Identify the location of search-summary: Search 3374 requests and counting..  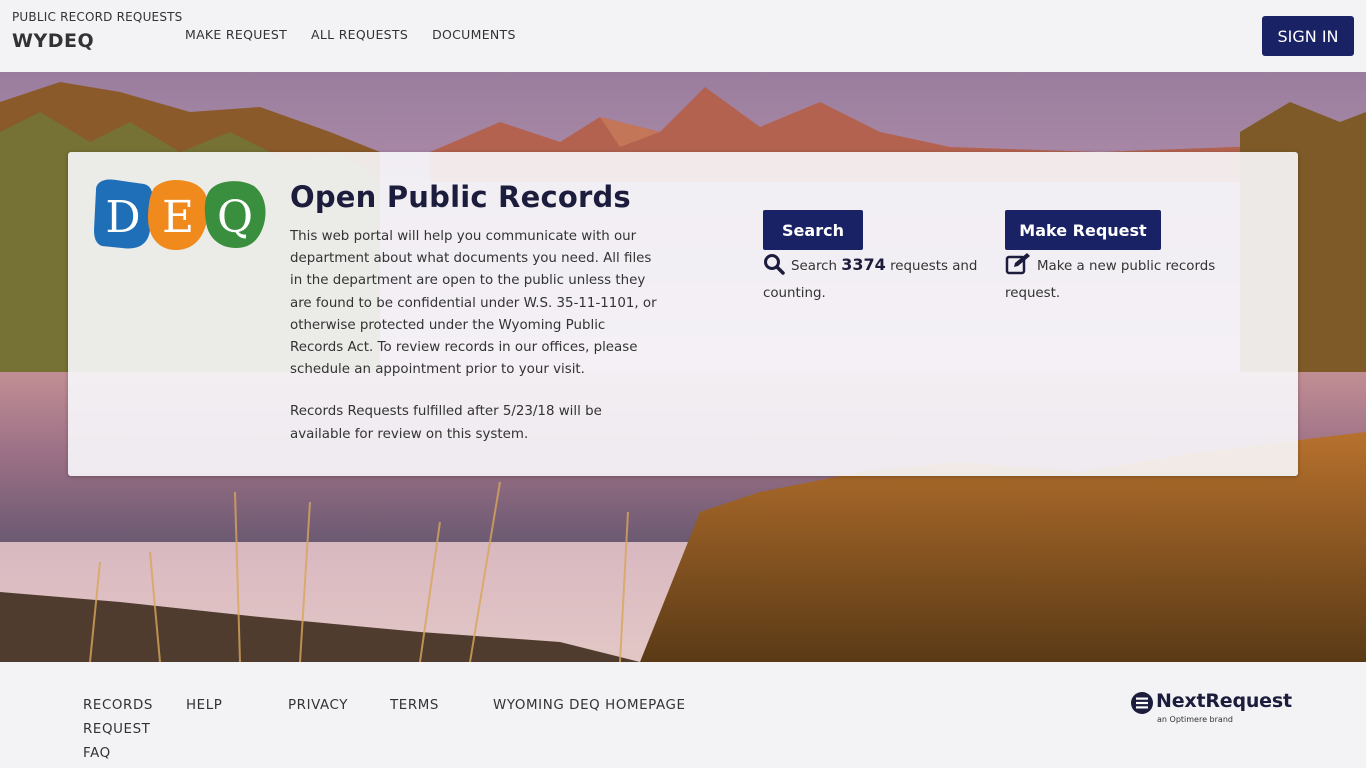
(878, 279).